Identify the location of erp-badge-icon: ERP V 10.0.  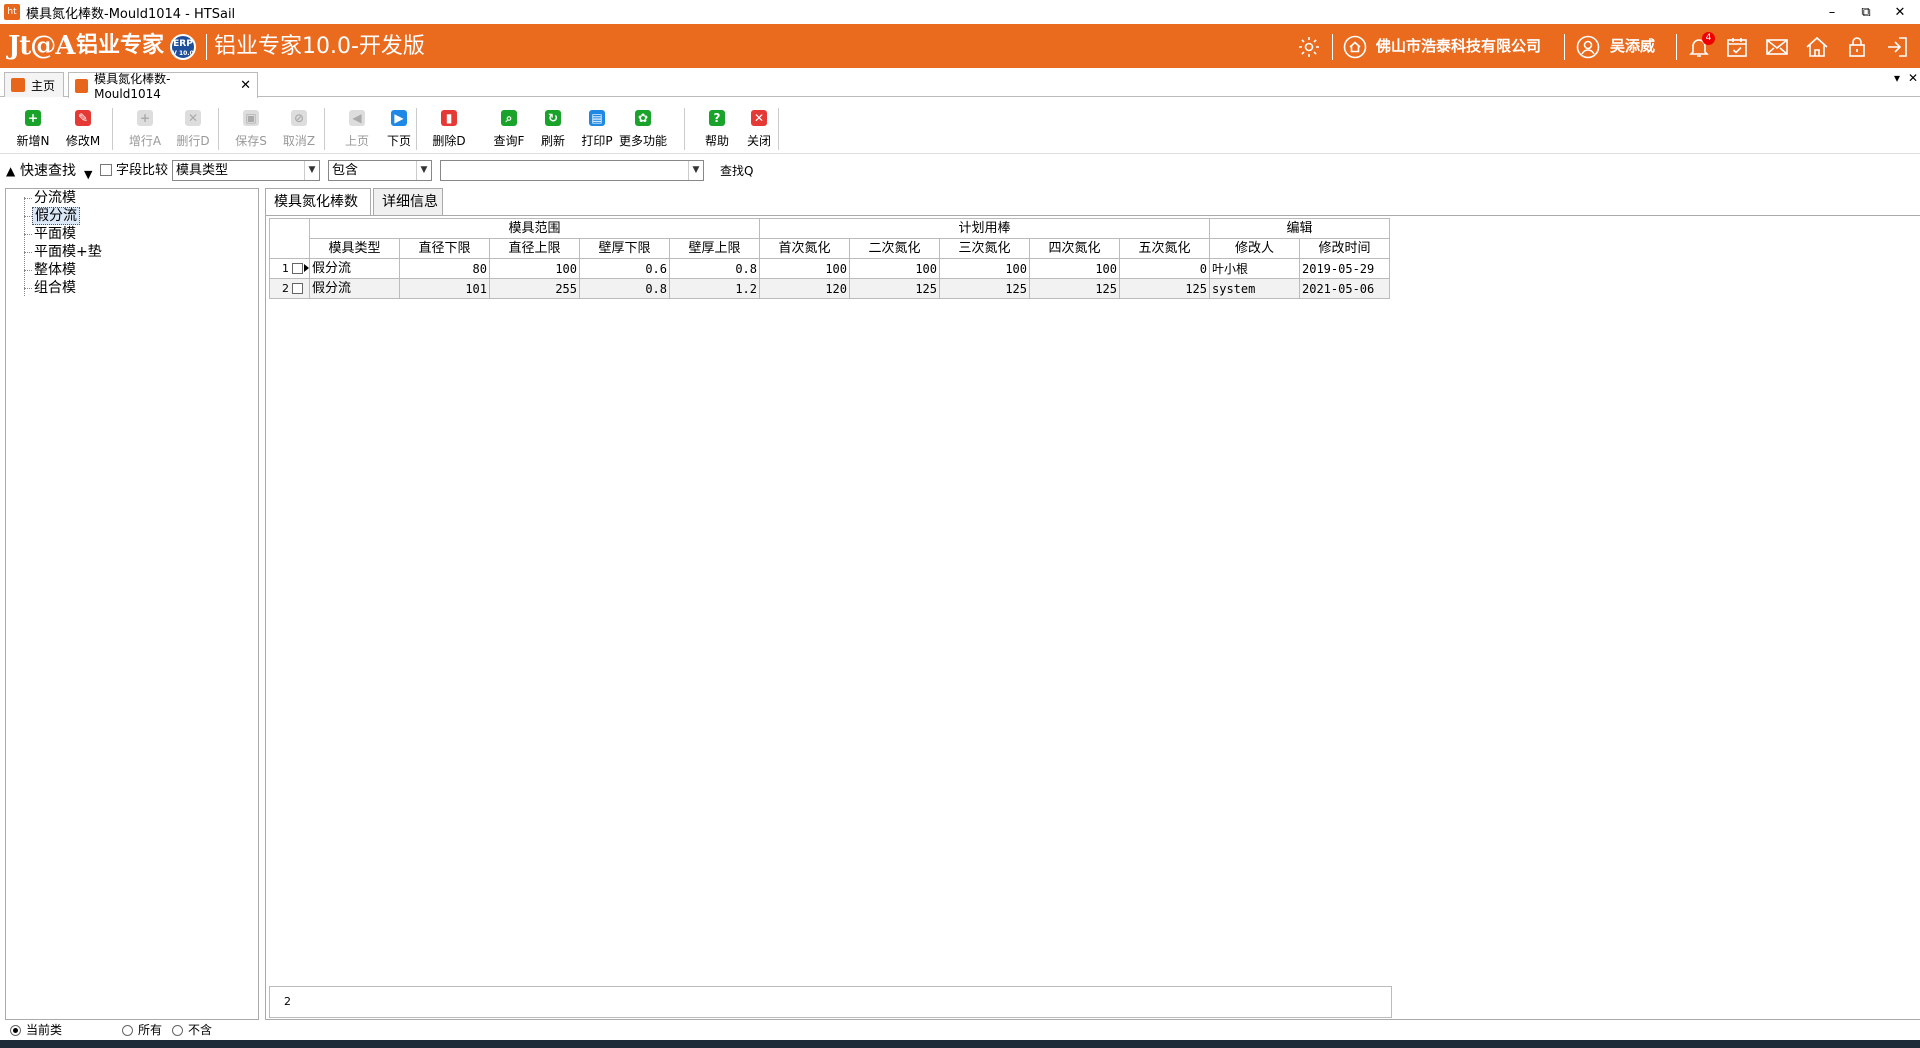
(183, 47).